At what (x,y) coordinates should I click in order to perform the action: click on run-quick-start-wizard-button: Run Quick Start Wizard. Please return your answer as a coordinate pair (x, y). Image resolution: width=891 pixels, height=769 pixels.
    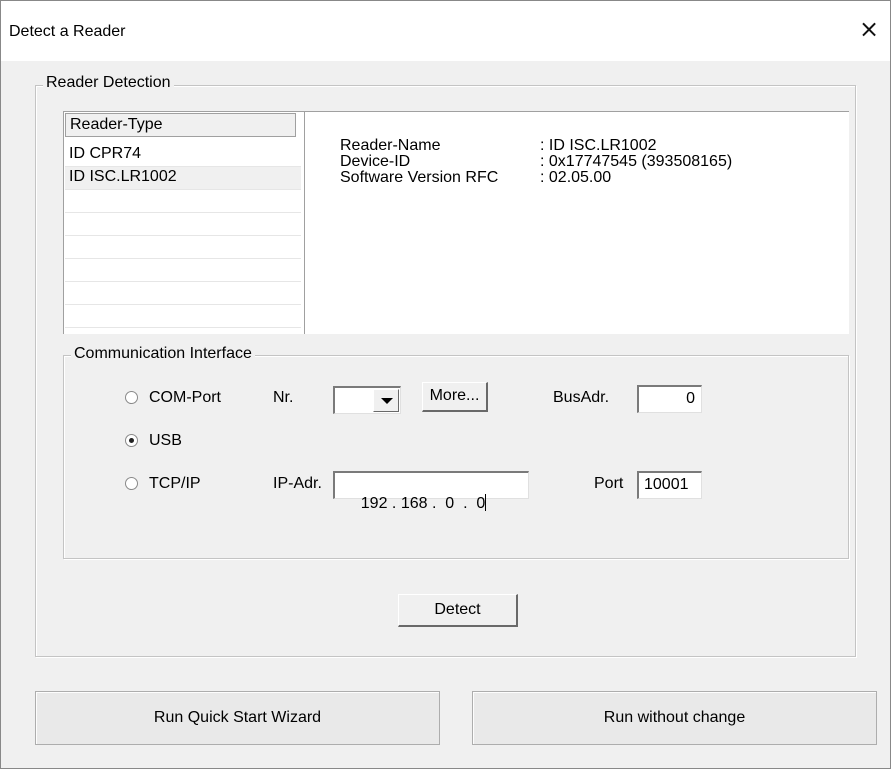
    Looking at the image, I should click on (237, 718).